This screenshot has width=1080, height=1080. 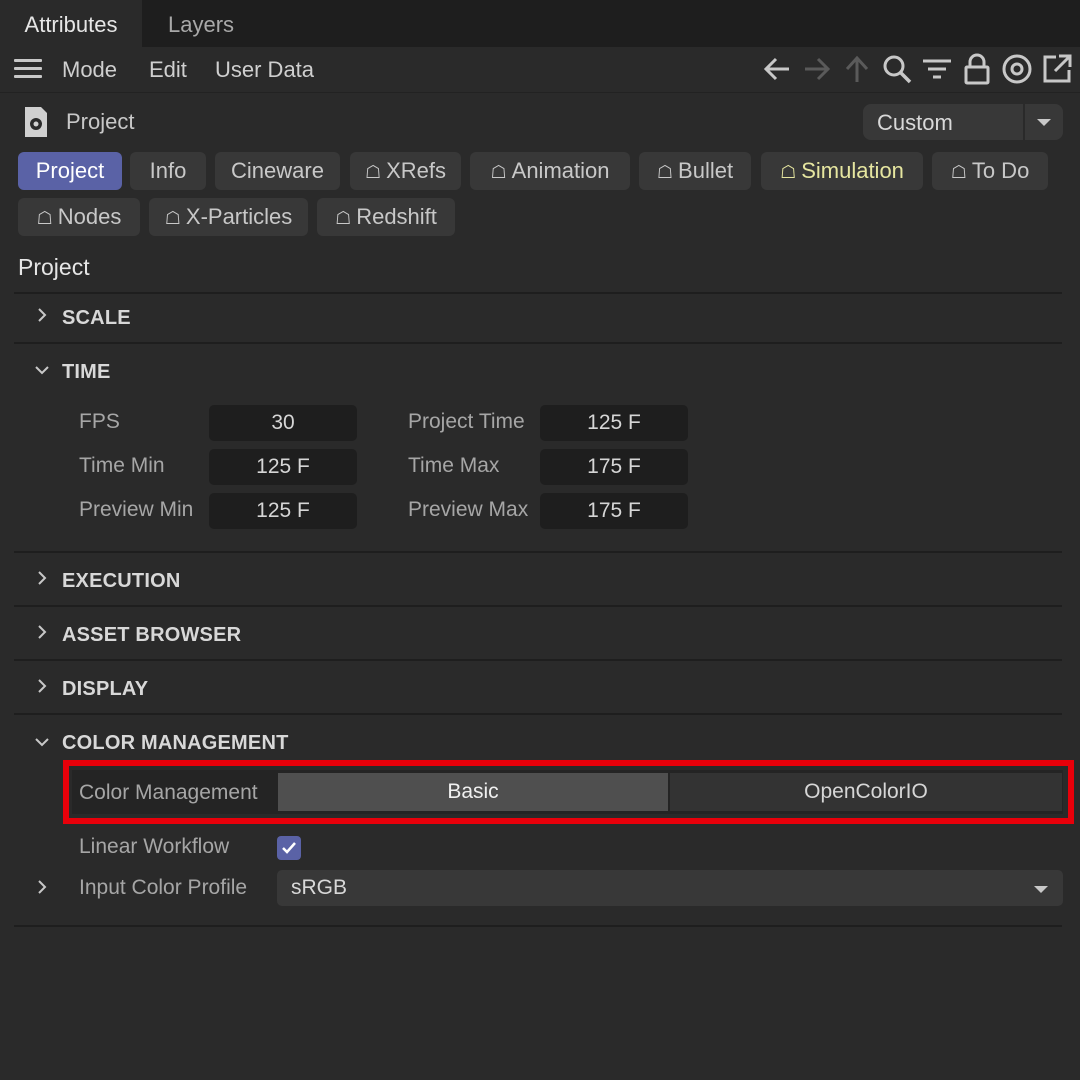 I want to click on time-max-label: Time Max, so click(x=454, y=465).